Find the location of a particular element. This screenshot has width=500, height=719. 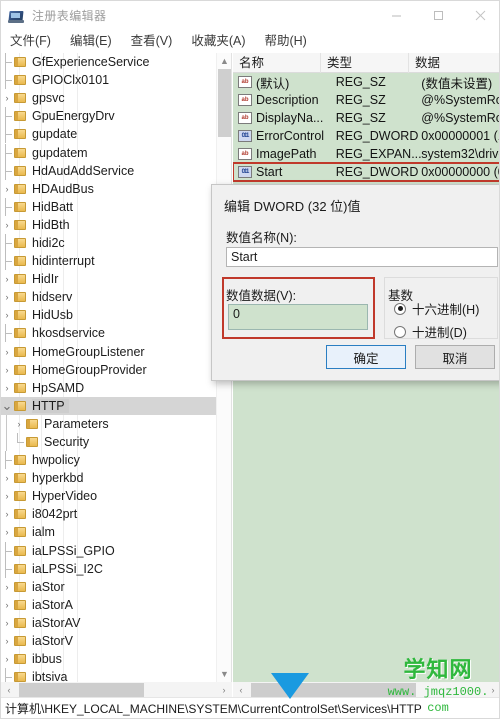

ok-button: 确定 is located at coordinates (366, 357).